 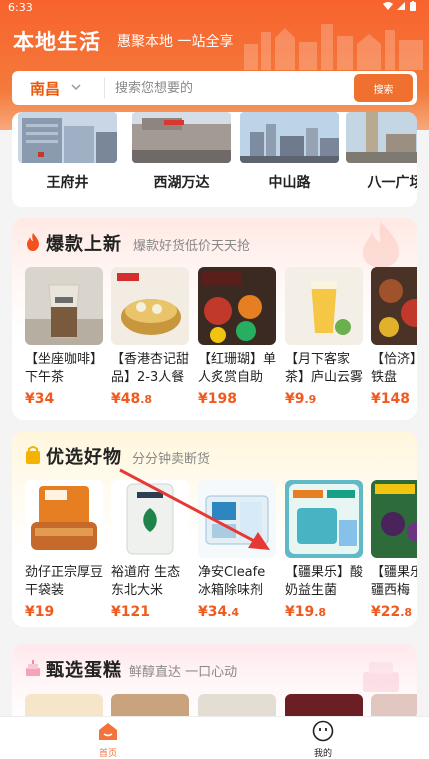 I want to click on product-price: ¥198, so click(x=217, y=399).